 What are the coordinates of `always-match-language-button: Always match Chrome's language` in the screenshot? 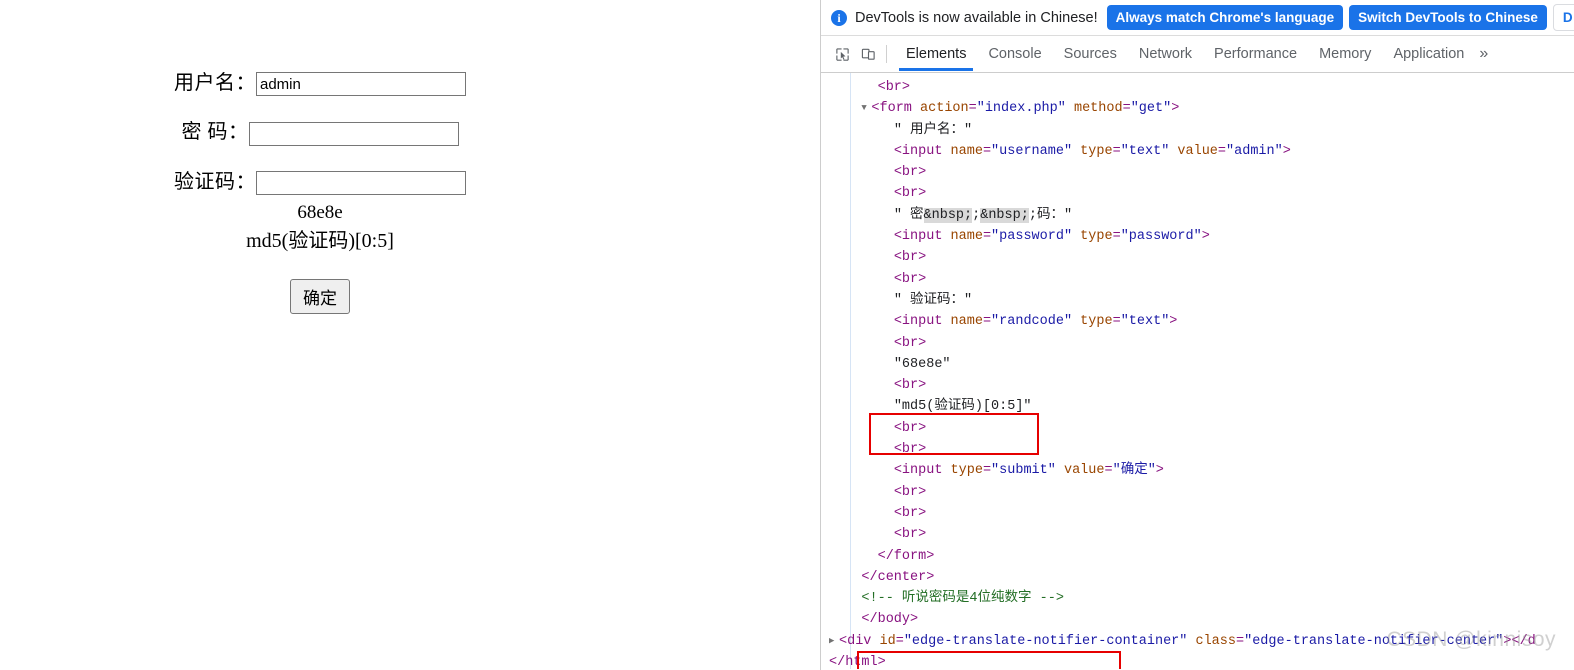 It's located at (1225, 17).